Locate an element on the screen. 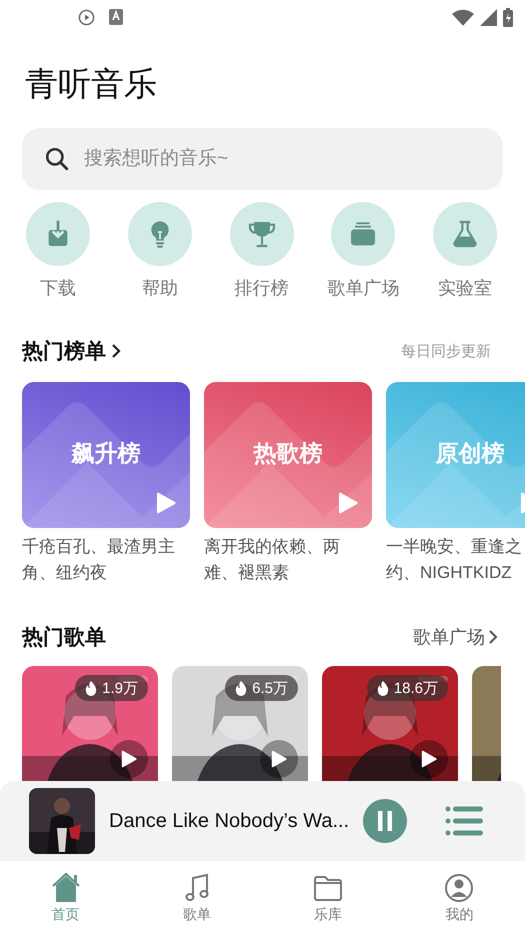 The image size is (525, 935). chart-title: 热歌榜 is located at coordinates (288, 453).